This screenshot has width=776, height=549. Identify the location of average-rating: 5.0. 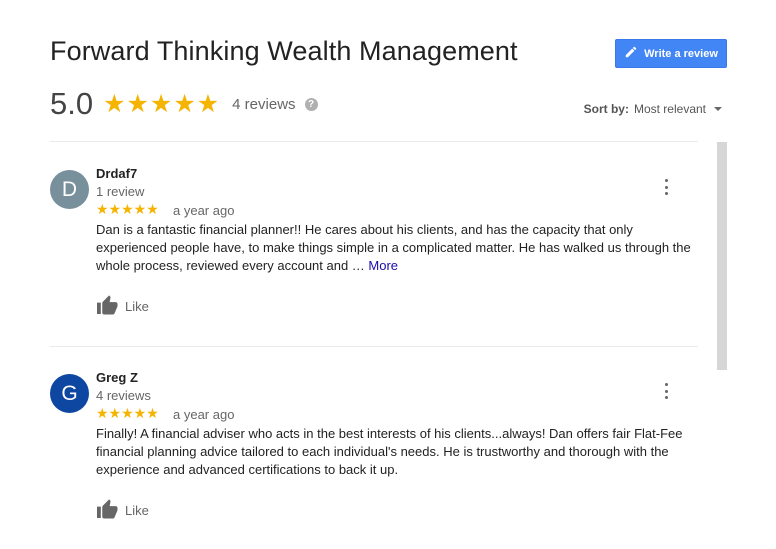
(72, 103).